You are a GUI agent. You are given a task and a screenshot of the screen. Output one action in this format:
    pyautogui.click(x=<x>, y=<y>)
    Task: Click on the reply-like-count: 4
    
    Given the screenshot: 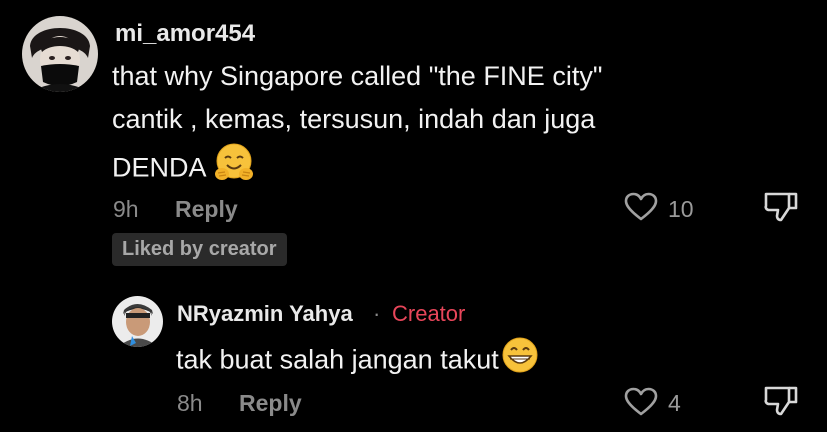 What is the action you would take?
    pyautogui.click(x=674, y=403)
    